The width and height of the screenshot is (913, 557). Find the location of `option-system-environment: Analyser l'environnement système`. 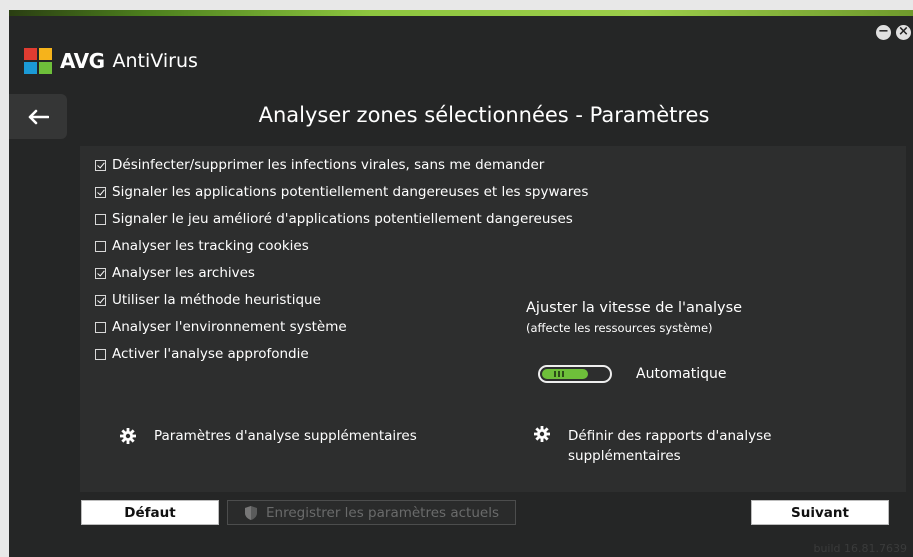

option-system-environment: Analyser l'environnement système is located at coordinates (221, 327).